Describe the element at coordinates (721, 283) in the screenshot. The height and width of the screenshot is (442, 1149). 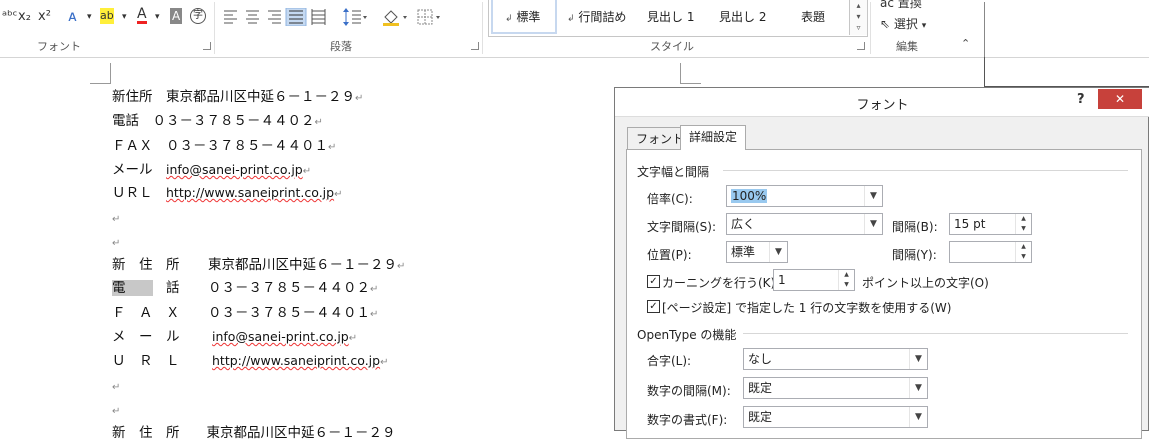
I see `kerning-label: カーニングを行う(K):` at that location.